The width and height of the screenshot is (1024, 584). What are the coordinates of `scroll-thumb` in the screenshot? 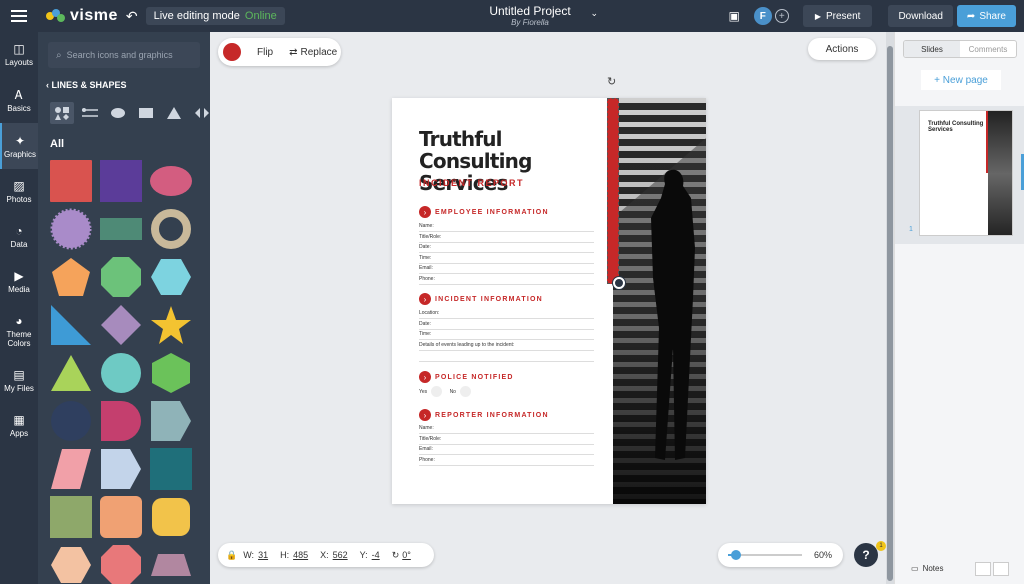 It's located at (890, 313).